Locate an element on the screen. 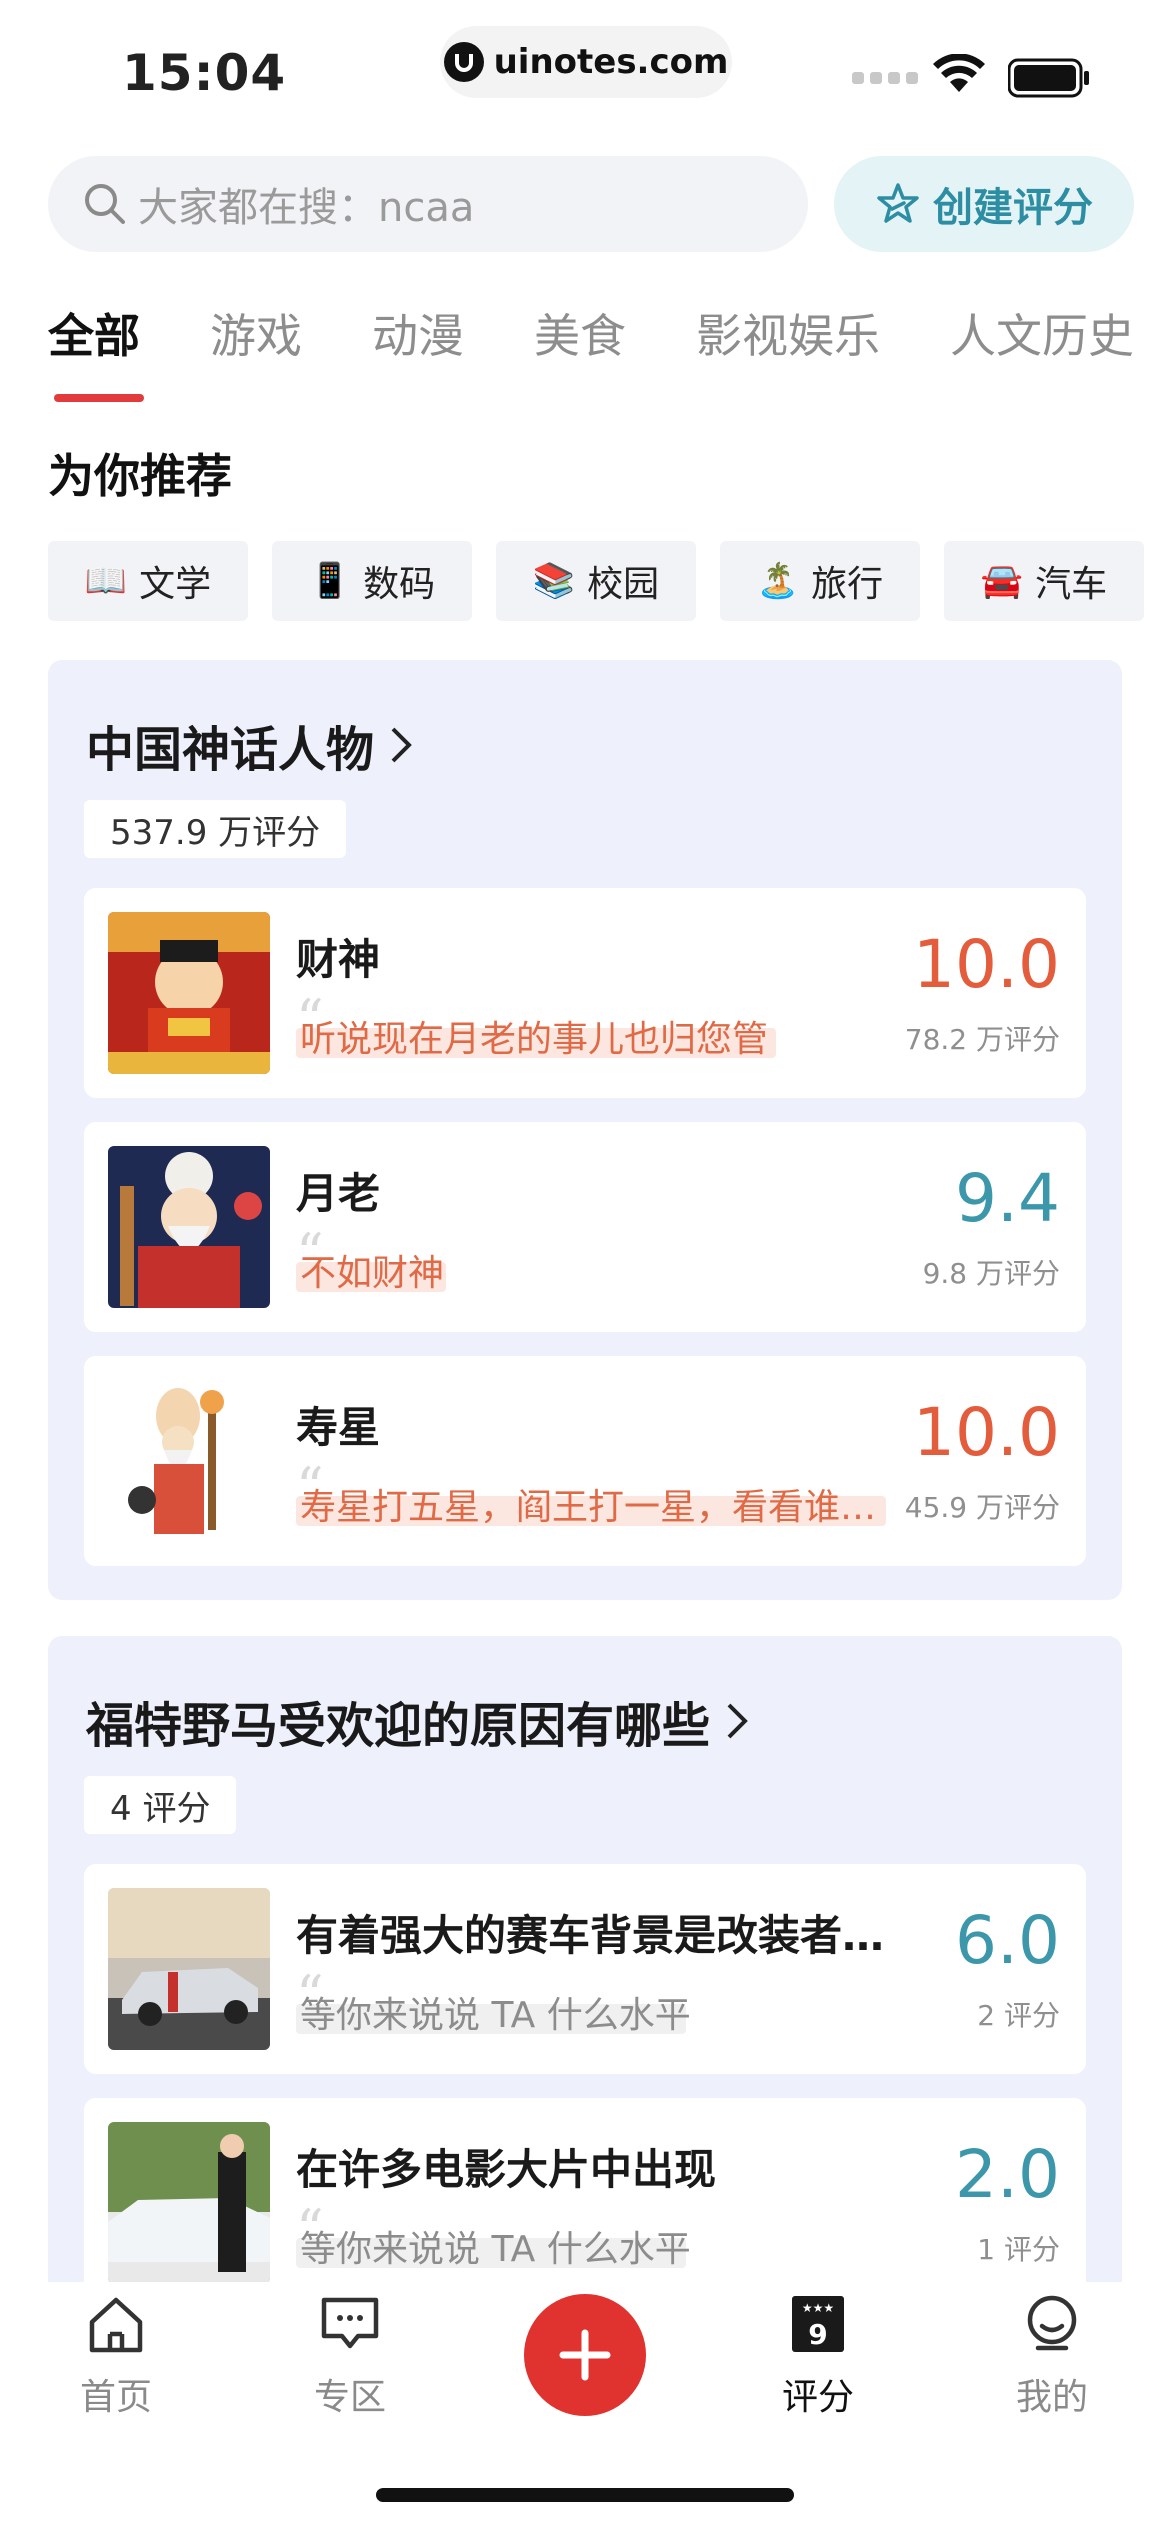 This screenshot has height=2532, width=1170. item-score: 9.4 is located at coordinates (1007, 1198).